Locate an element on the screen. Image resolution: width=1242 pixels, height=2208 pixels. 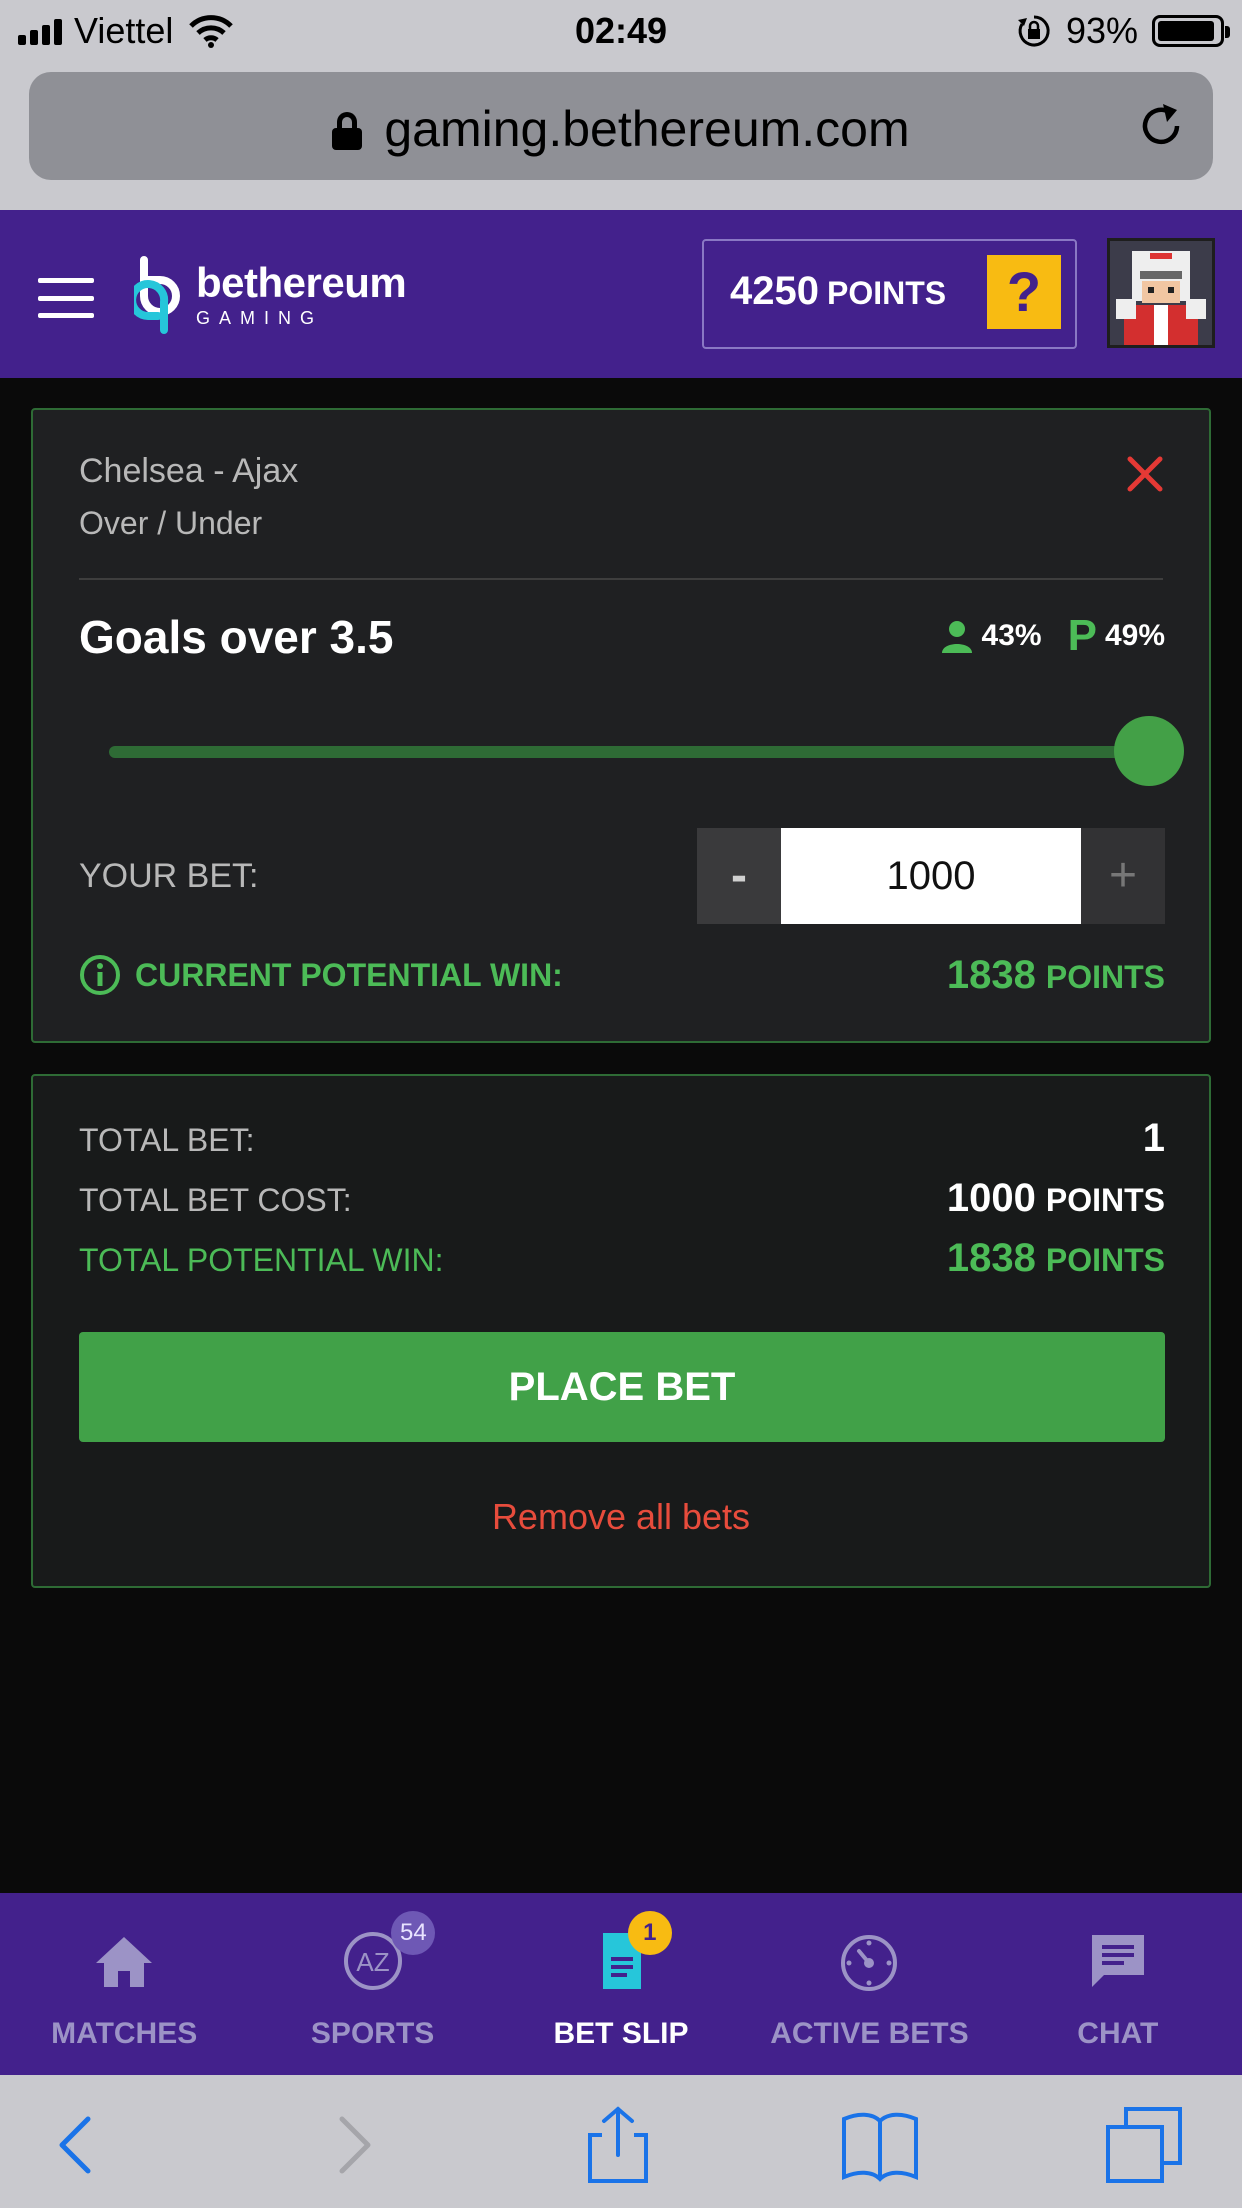
nav-active-bets: ACTIVE BETS is located at coordinates (869, 1984).